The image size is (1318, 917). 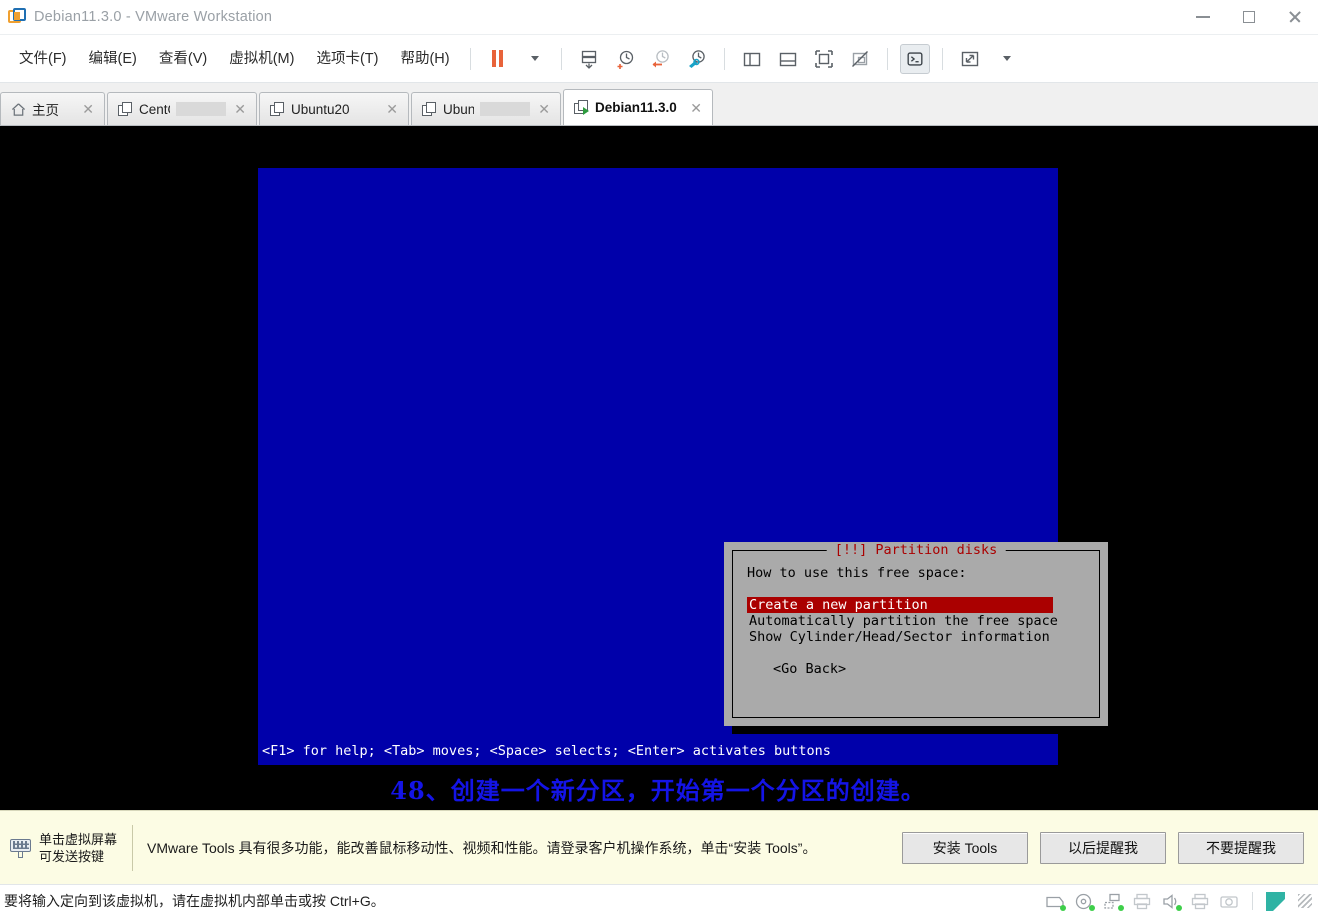 I want to click on minimize-button, so click(x=1203, y=17).